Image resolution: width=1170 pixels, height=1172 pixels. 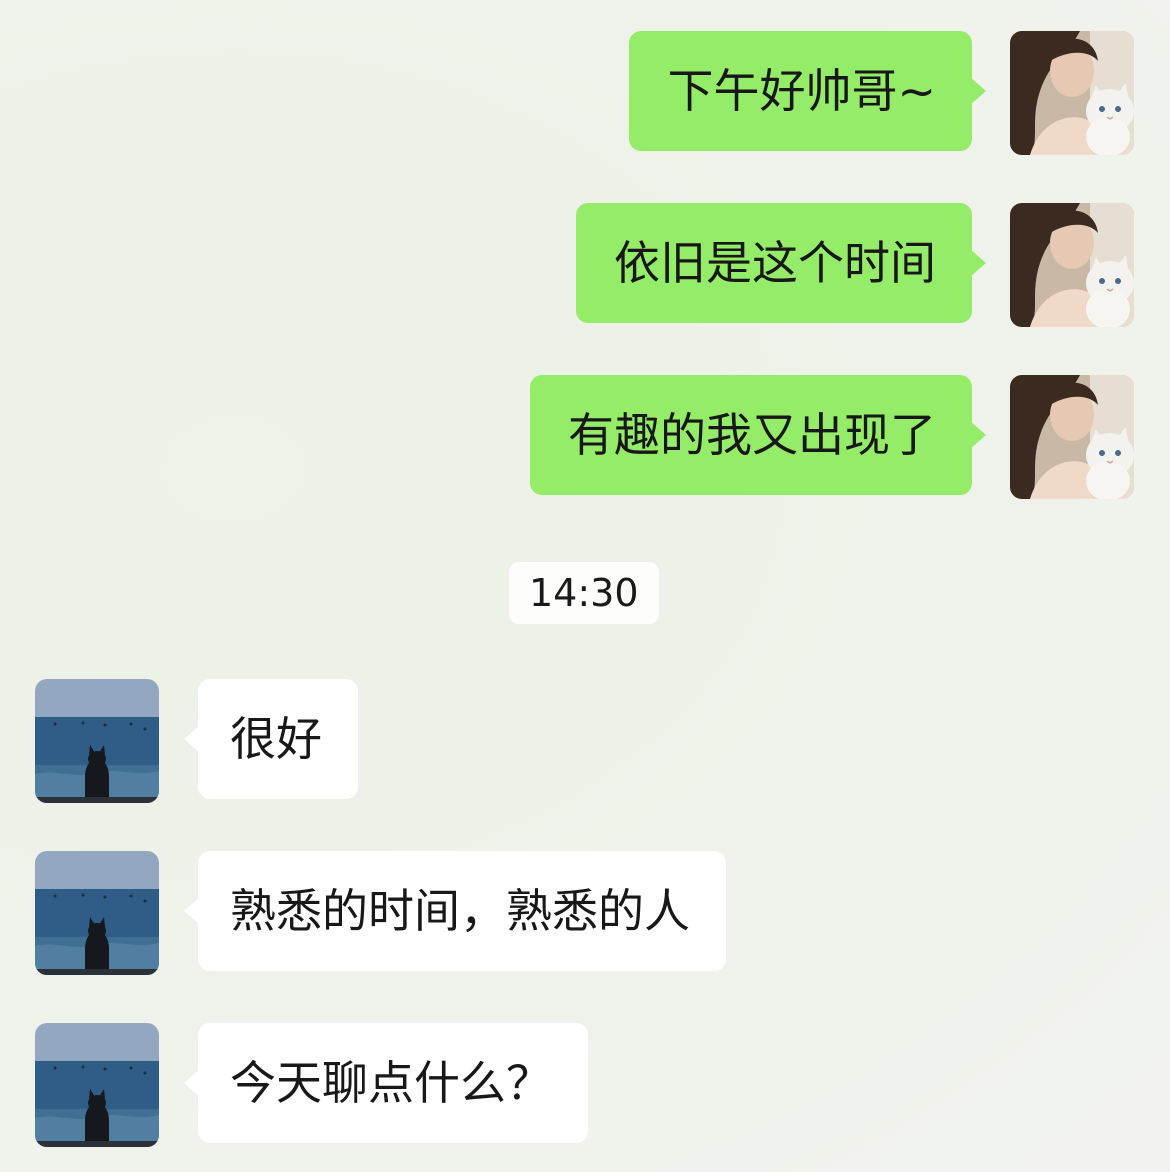 I want to click on message-bubble-self: 依旧是这个时间, so click(x=781, y=263).